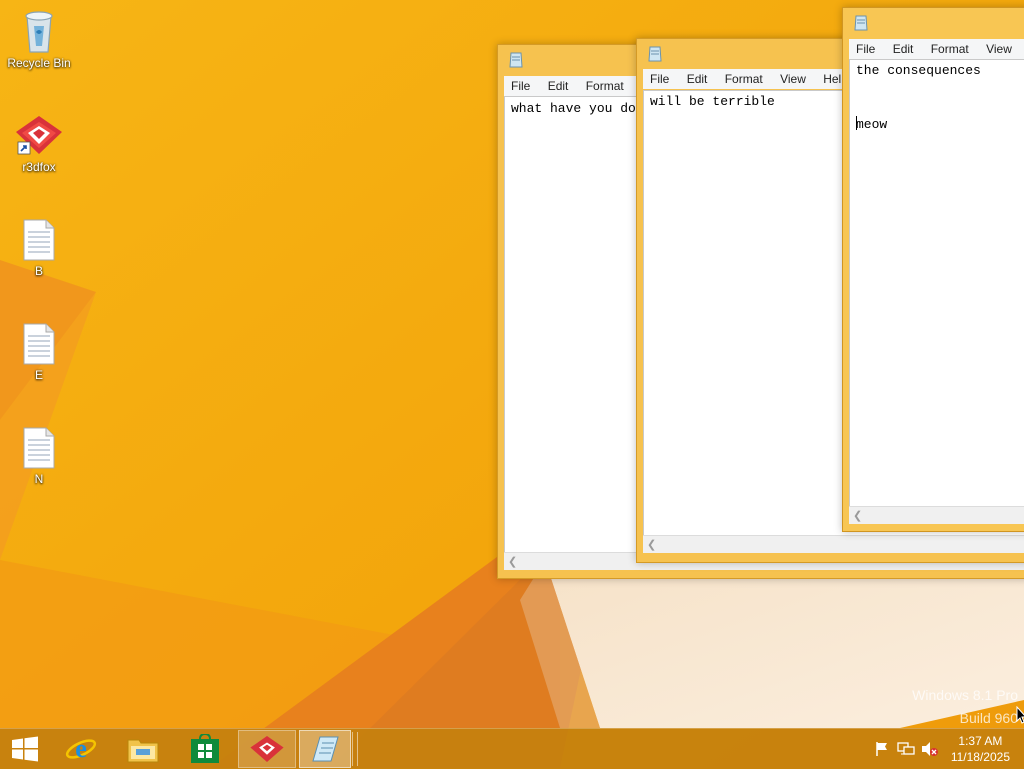 This screenshot has width=1024, height=769. Describe the element at coordinates (906, 749) in the screenshot. I see `network-icon` at that location.